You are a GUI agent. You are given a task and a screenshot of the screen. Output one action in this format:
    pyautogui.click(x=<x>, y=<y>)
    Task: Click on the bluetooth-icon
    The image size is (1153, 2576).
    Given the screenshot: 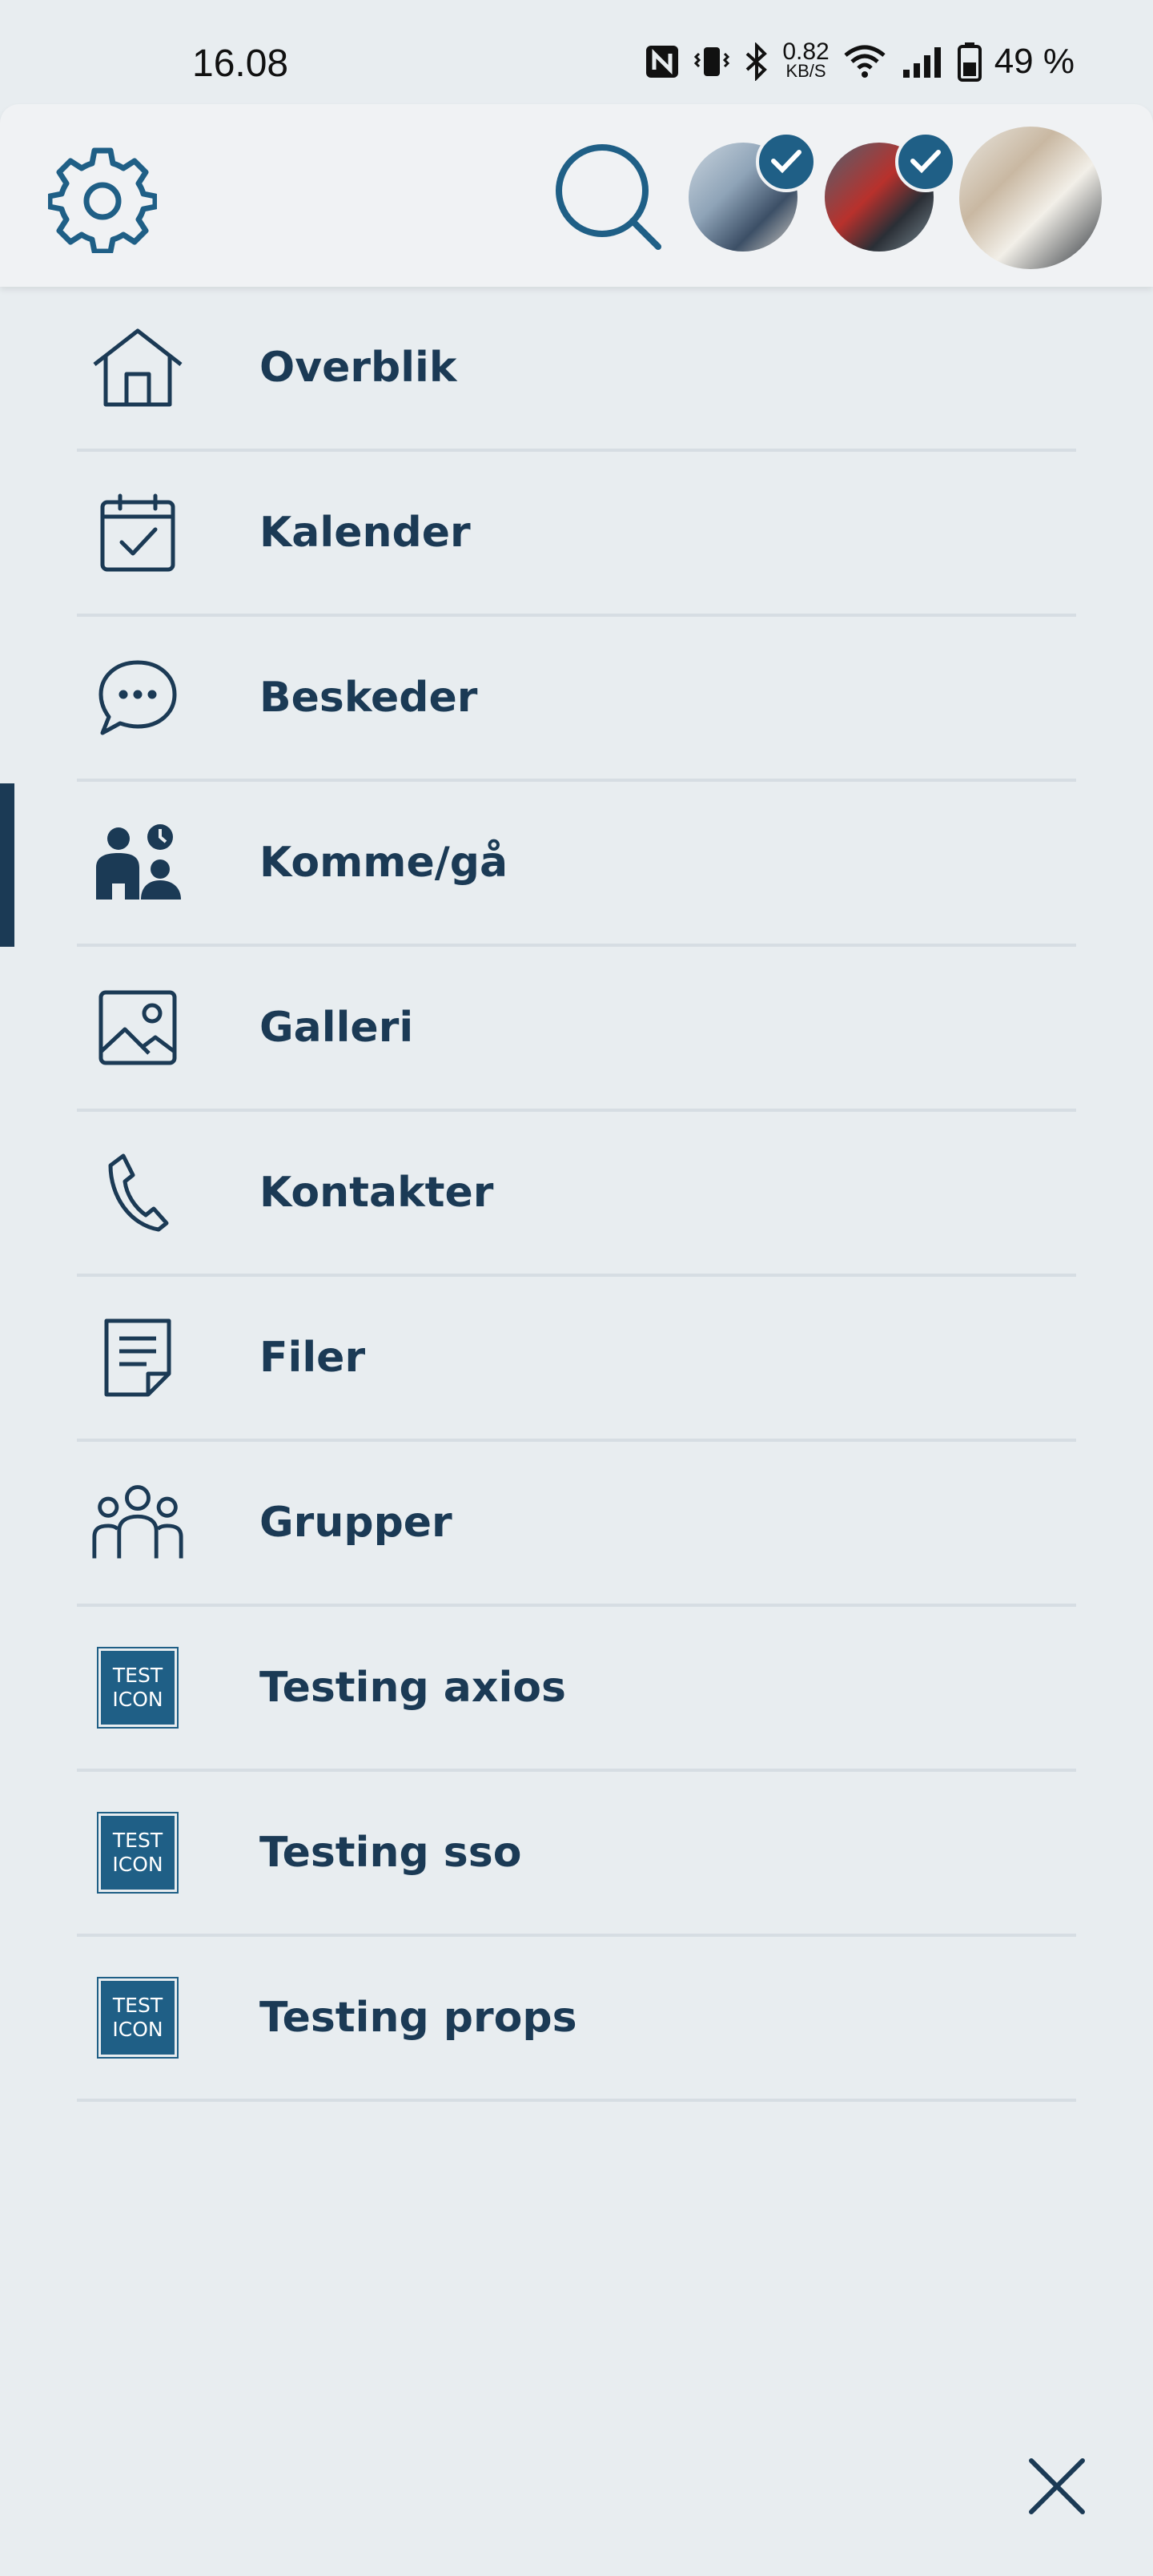 What is the action you would take?
    pyautogui.click(x=757, y=62)
    